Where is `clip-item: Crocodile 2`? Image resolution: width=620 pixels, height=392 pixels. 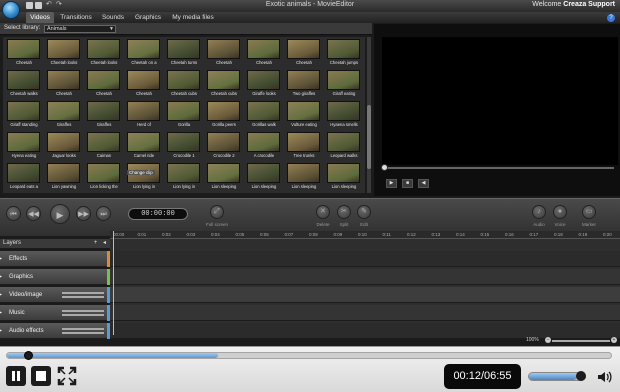
clip-item: Crocodile 2 is located at coordinates (223, 146).